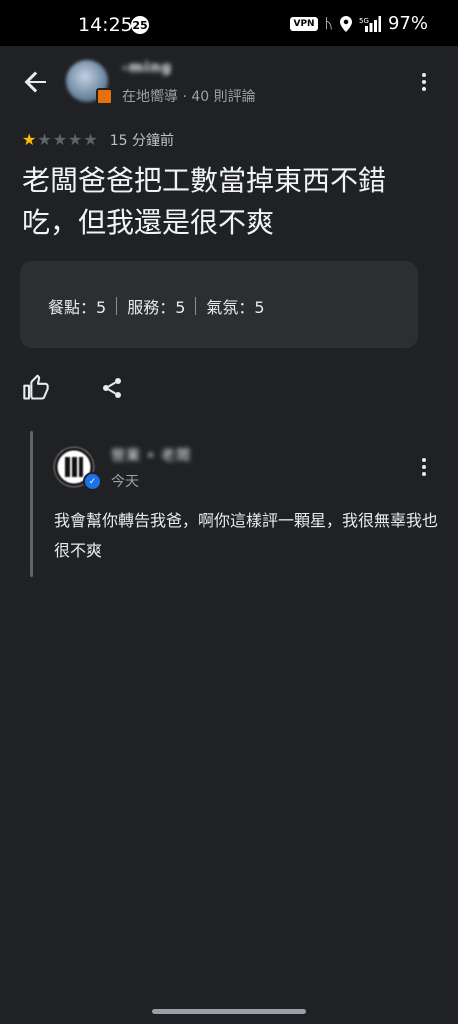 This screenshot has width=458, height=1024. What do you see at coordinates (246, 535) in the screenshot?
I see `owner-reply-text: 我會幫你轉告我爸，啊你這樣評一顆星，我很無辜我也很不爽` at bounding box center [246, 535].